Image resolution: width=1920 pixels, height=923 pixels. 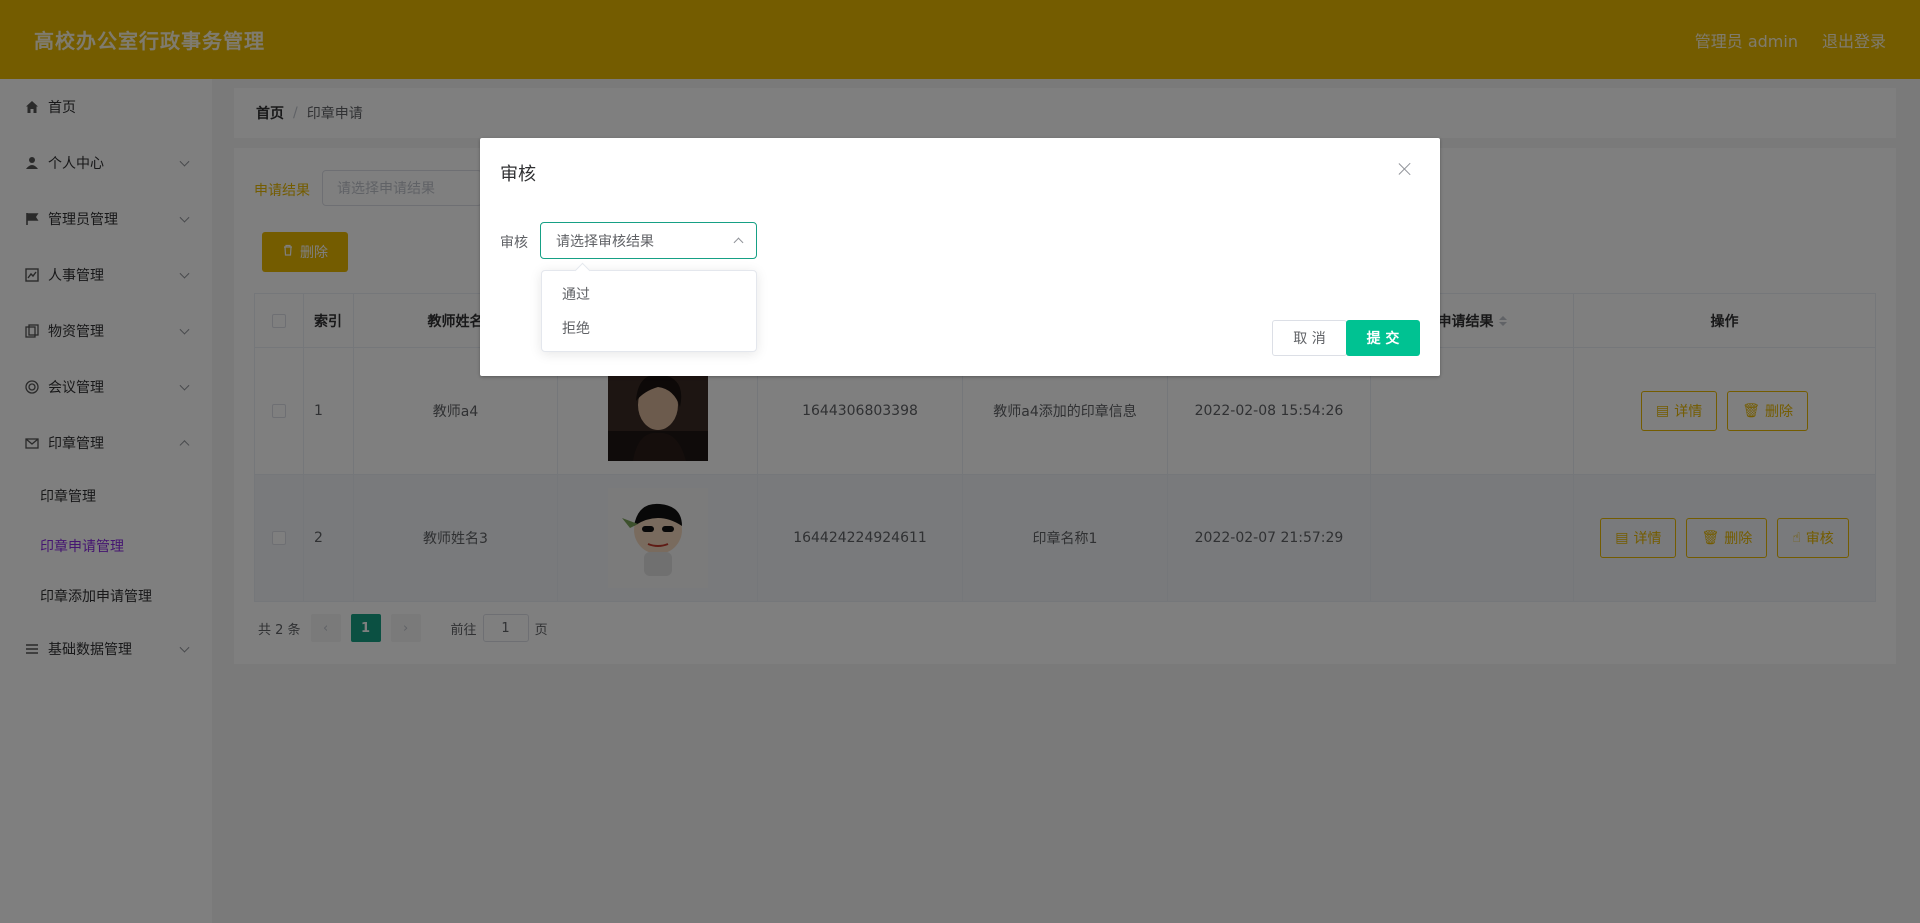 I want to click on review-select-placeholder: 请选择审核结果, so click(x=605, y=241).